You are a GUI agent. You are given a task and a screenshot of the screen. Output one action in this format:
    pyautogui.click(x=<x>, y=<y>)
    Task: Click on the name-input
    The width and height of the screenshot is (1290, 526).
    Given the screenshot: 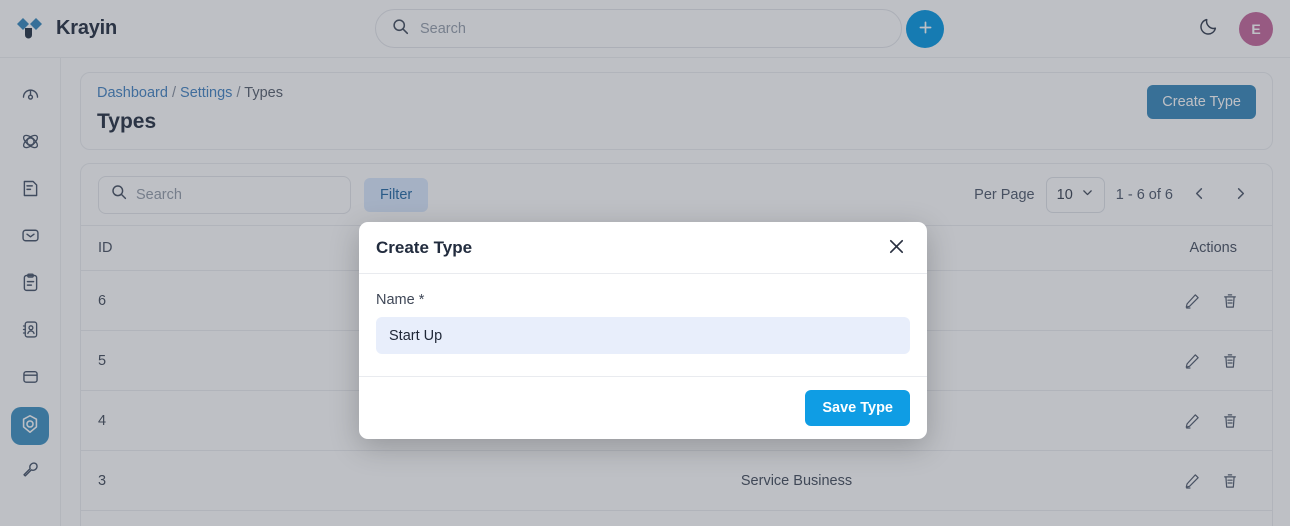 What is the action you would take?
    pyautogui.click(x=643, y=335)
    